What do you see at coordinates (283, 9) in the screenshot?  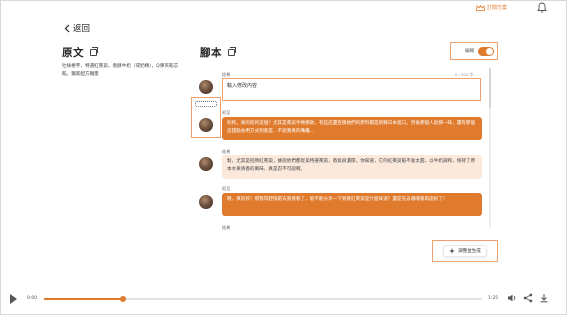 I see `top-bar: 訂閱方案` at bounding box center [283, 9].